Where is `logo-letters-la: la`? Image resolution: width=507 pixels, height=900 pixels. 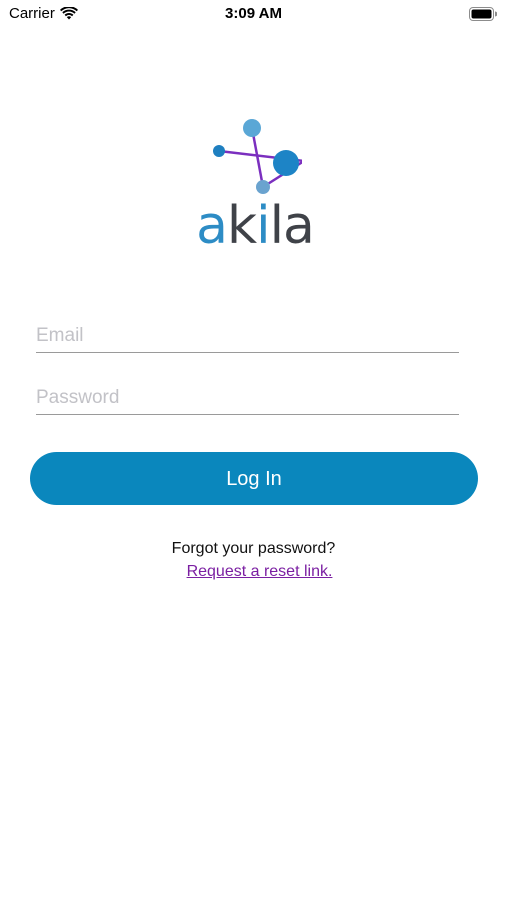
logo-letters-la: la is located at coordinates (292, 226).